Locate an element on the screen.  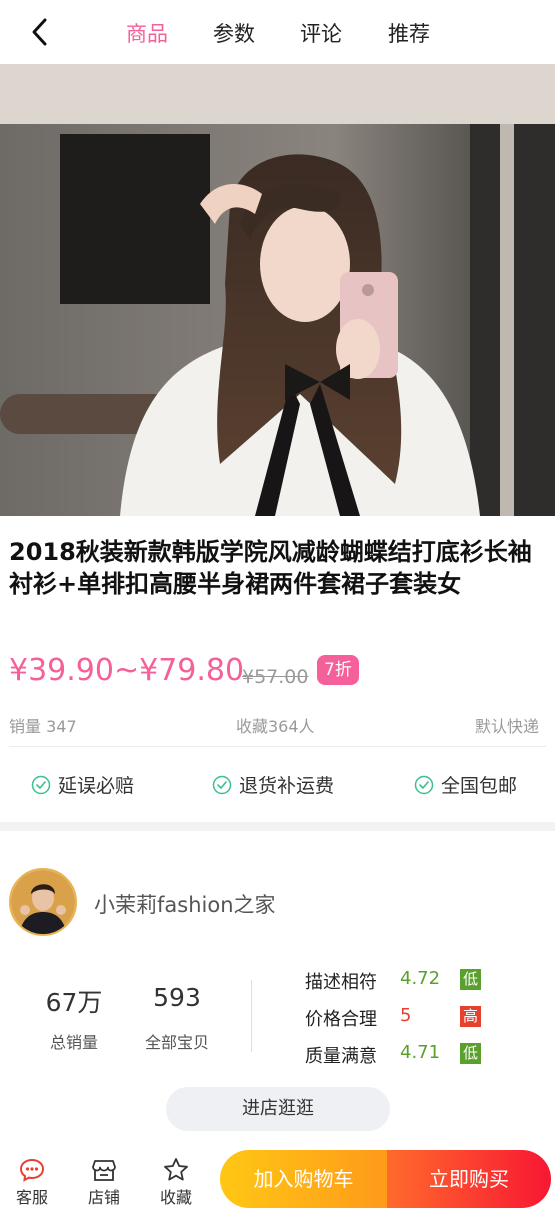
top-nav-bar: 商品 参数 评论 推荐 is located at coordinates (277, 32).